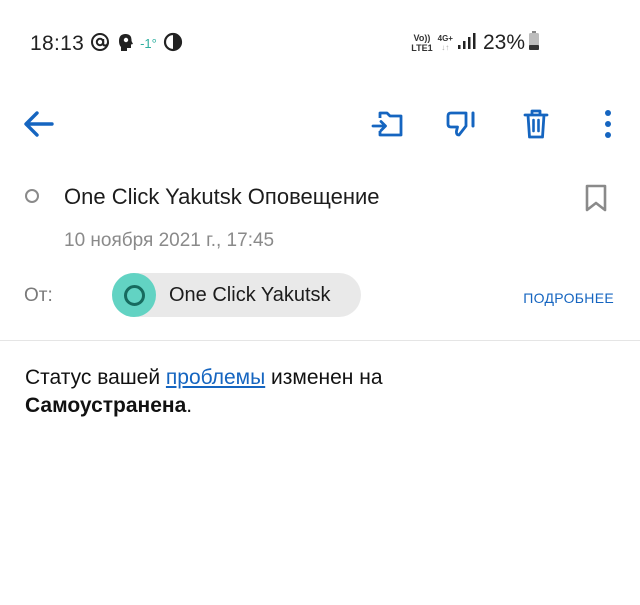  What do you see at coordinates (422, 38) in the screenshot?
I see `volte-top: Vo))` at bounding box center [422, 38].